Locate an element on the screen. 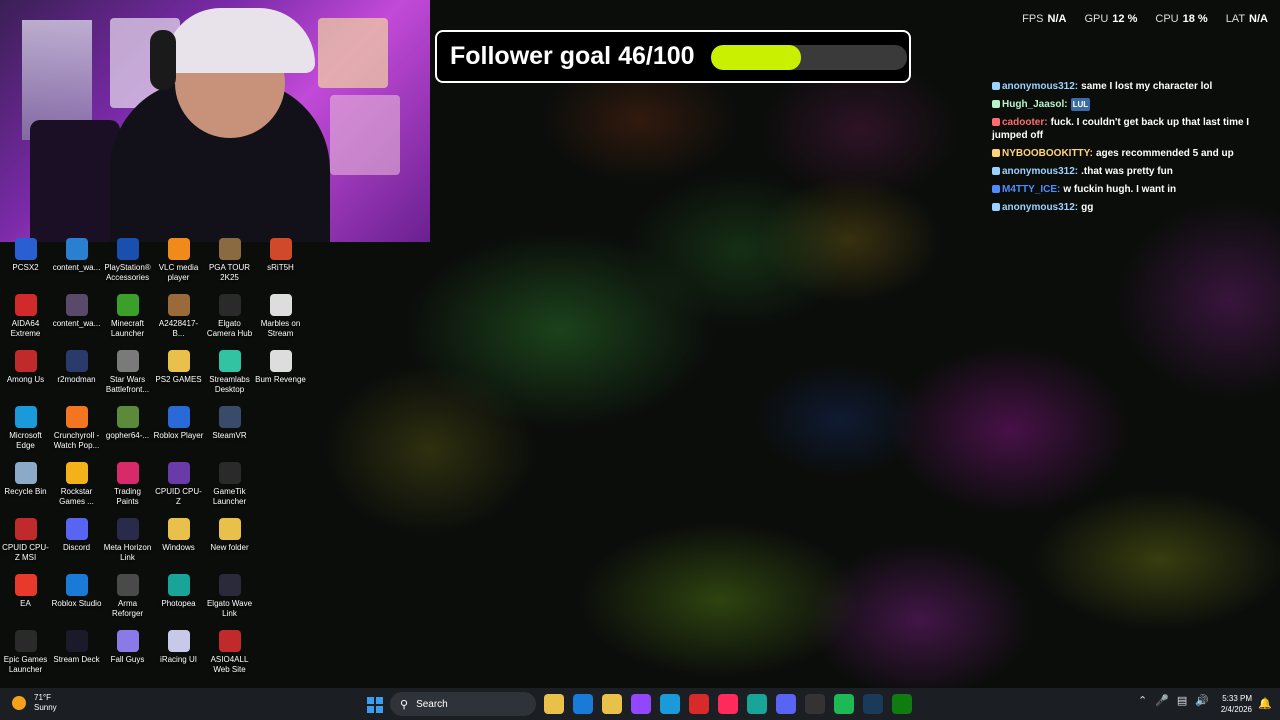  folder-icon is located at coordinates (612, 704).